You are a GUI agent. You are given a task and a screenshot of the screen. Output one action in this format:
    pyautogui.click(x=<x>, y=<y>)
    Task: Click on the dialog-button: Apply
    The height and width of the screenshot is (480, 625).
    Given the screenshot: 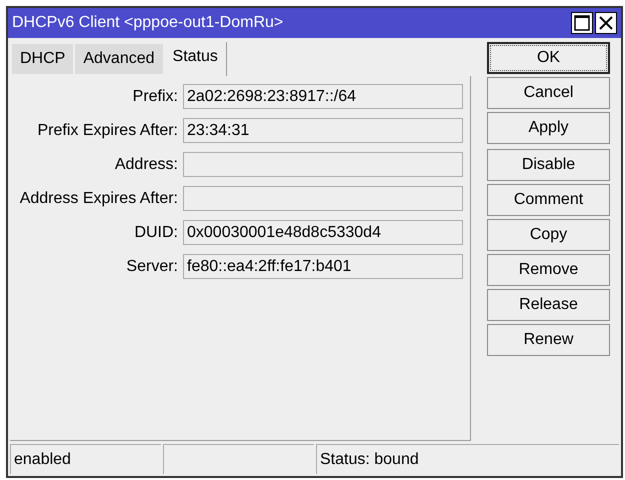 What is the action you would take?
    pyautogui.click(x=548, y=128)
    